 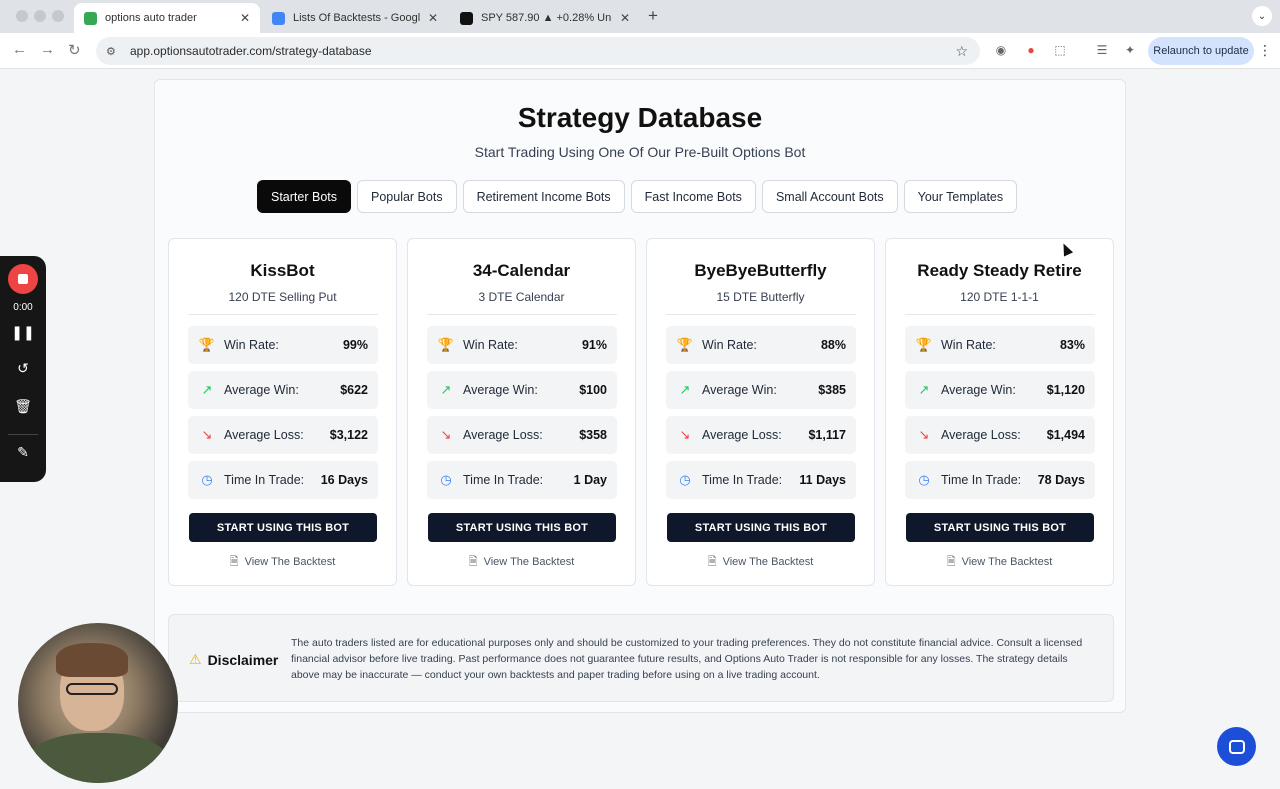 What do you see at coordinates (1072, 345) in the screenshot?
I see `stat-value: 83%` at bounding box center [1072, 345].